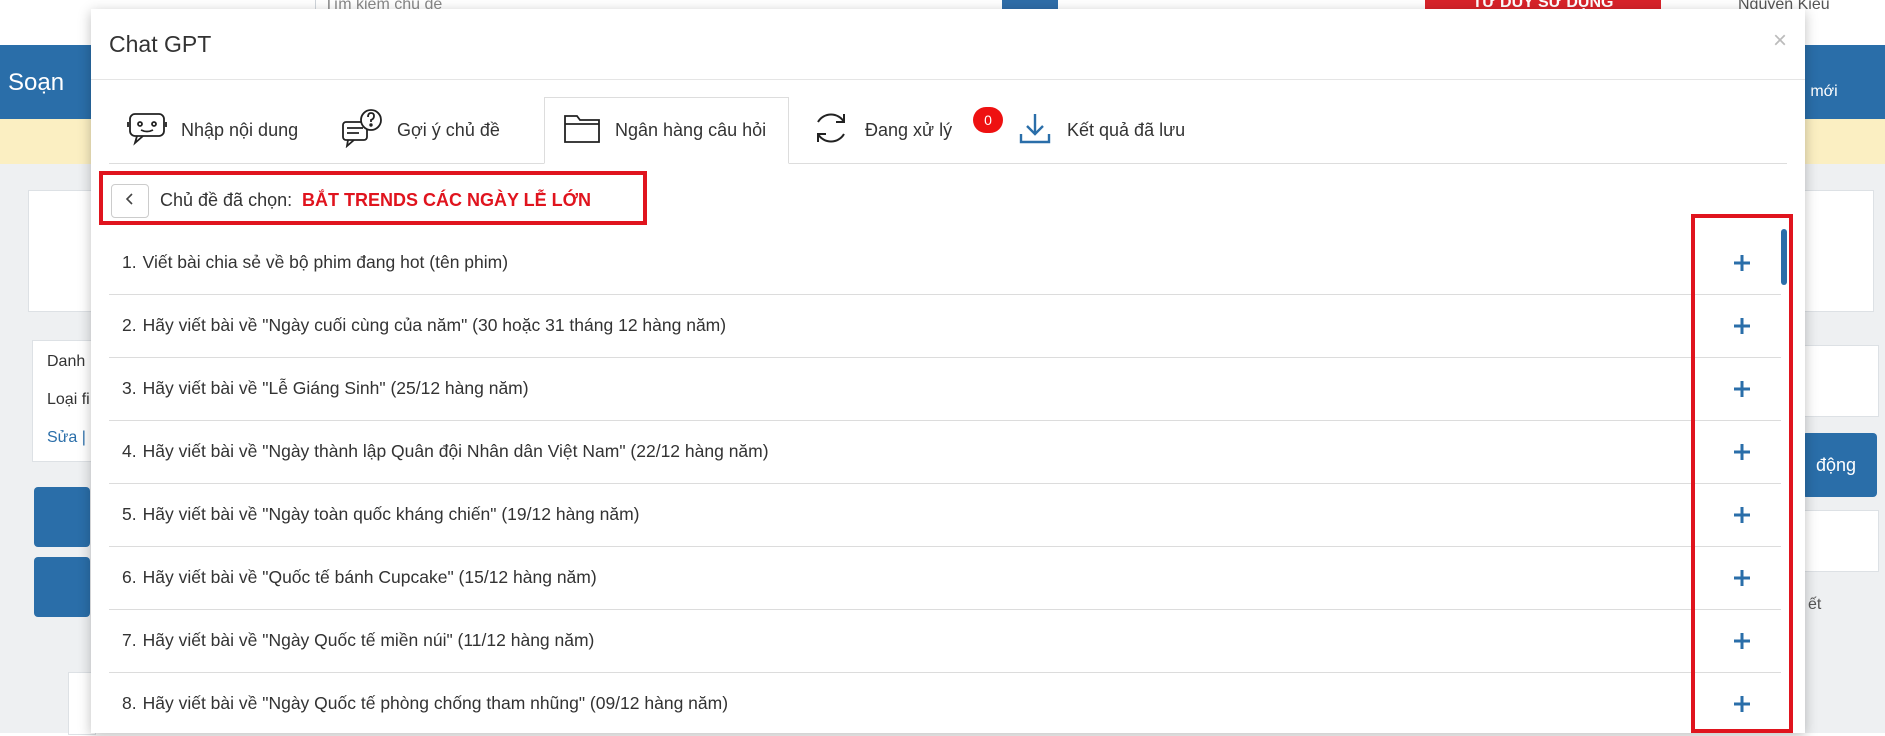 The width and height of the screenshot is (1885, 736). Describe the element at coordinates (66, 438) in the screenshot. I see `edit-link: Sửa |` at that location.